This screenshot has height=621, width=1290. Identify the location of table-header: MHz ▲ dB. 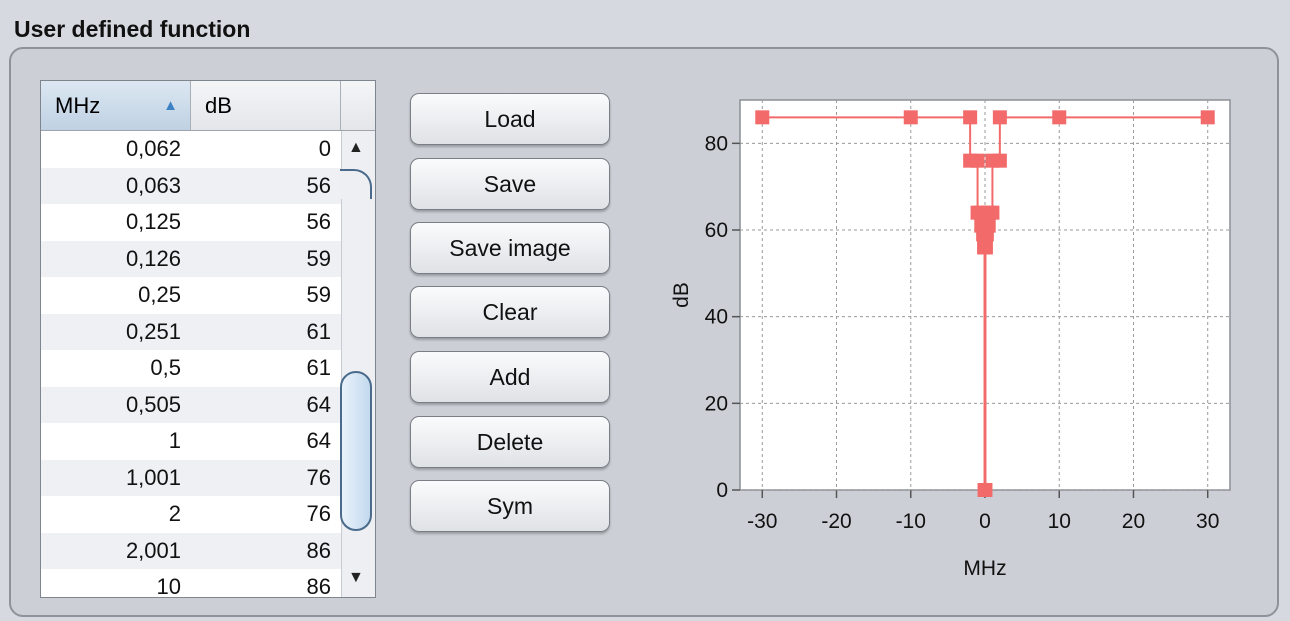
(208, 106).